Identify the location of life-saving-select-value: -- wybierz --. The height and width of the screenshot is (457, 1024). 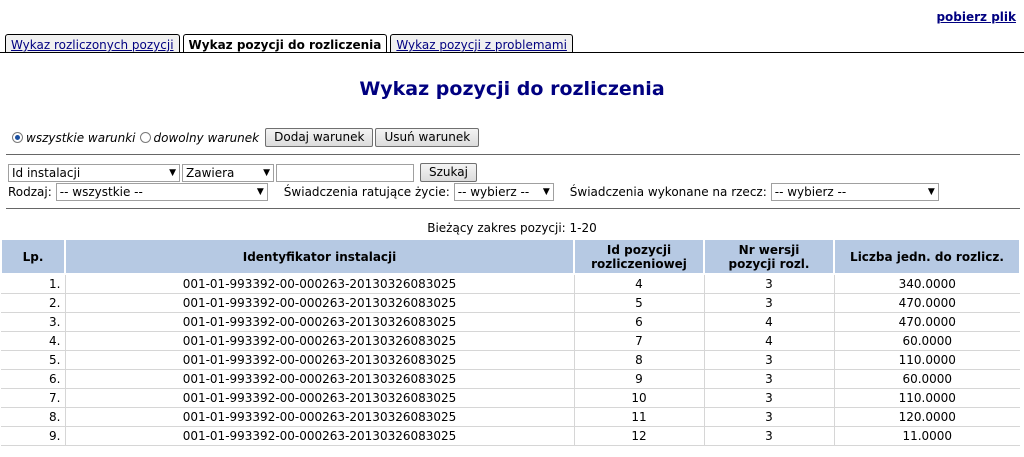
(493, 192).